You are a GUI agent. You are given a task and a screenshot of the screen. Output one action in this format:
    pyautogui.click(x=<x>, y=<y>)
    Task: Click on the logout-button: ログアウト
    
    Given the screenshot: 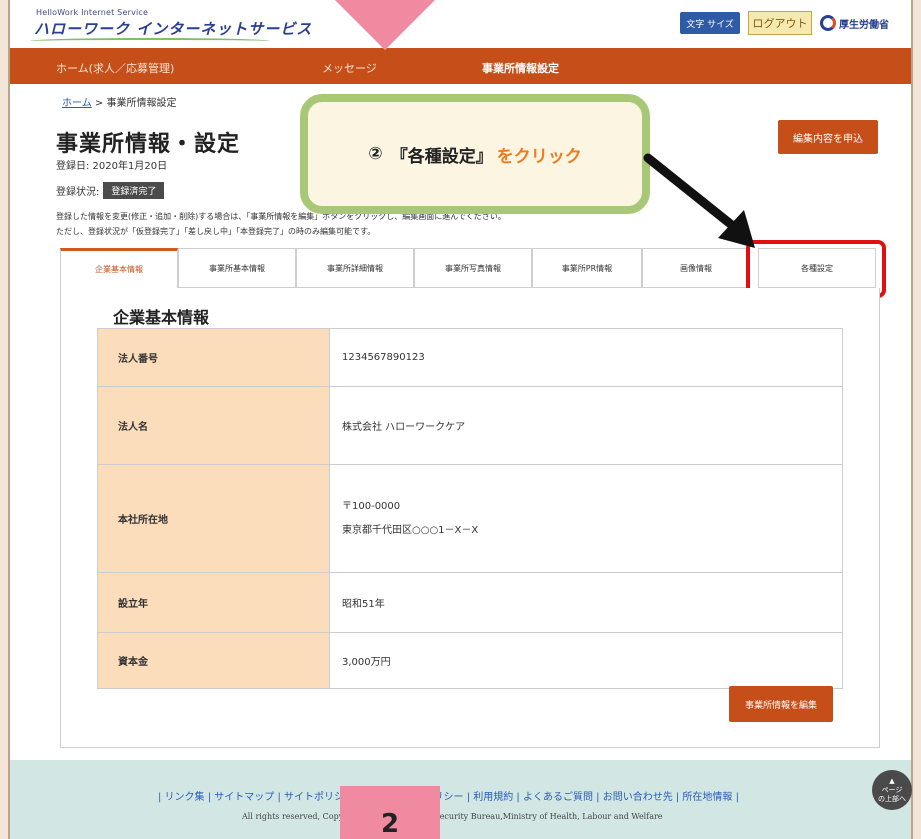 What is the action you would take?
    pyautogui.click(x=780, y=23)
    